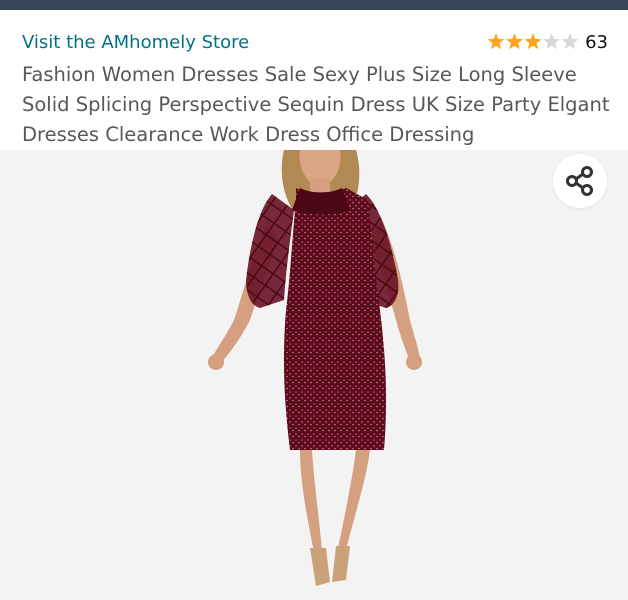 The image size is (628, 600). I want to click on rating-summary: 63, so click(547, 42).